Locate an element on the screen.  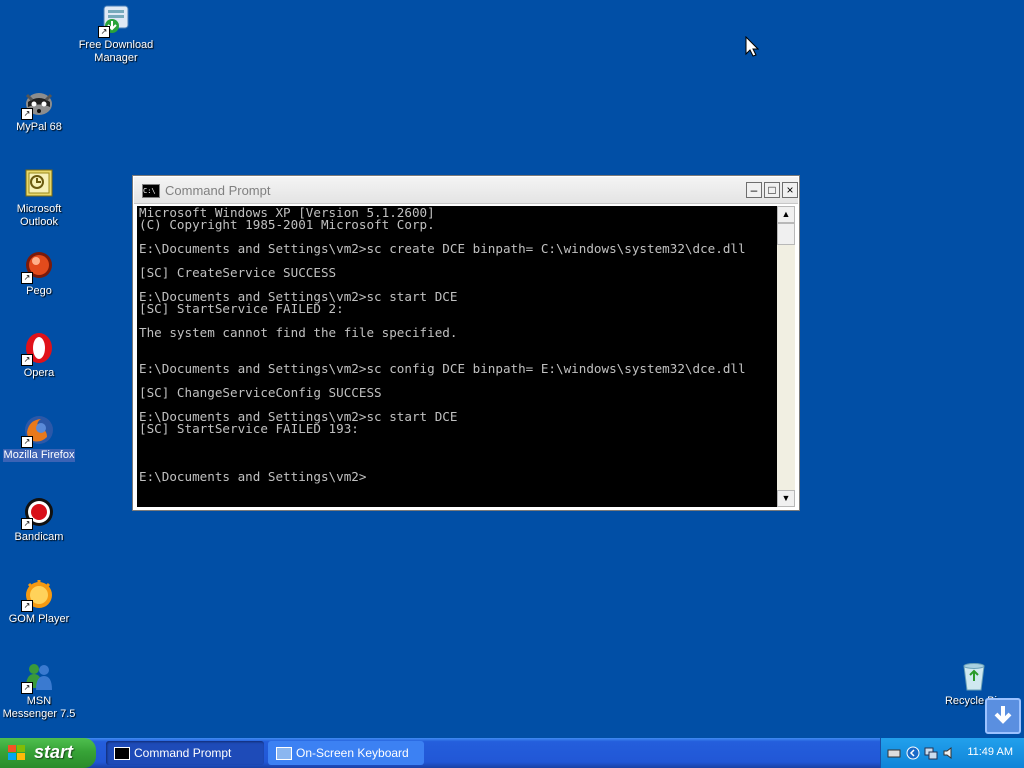
cmd-icon is located at coordinates (122, 753).